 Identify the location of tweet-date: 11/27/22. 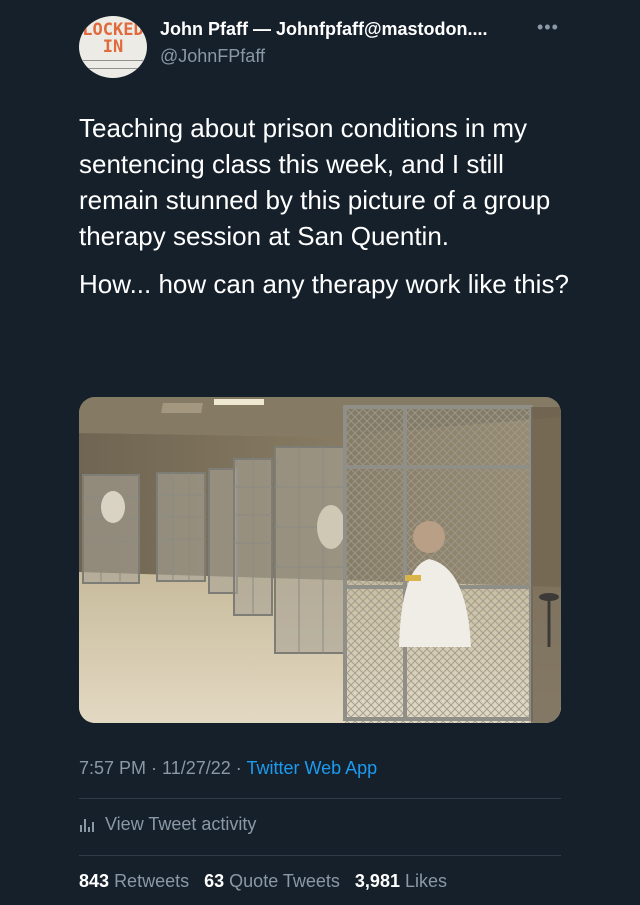
(196, 768).